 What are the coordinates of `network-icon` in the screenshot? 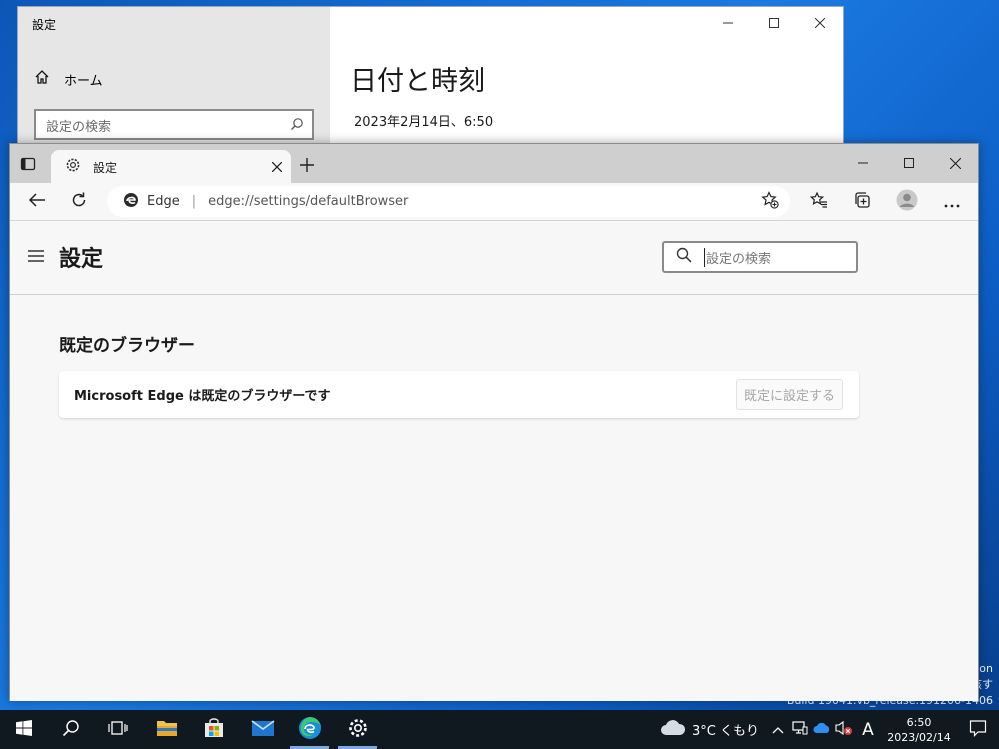 It's located at (800, 729).